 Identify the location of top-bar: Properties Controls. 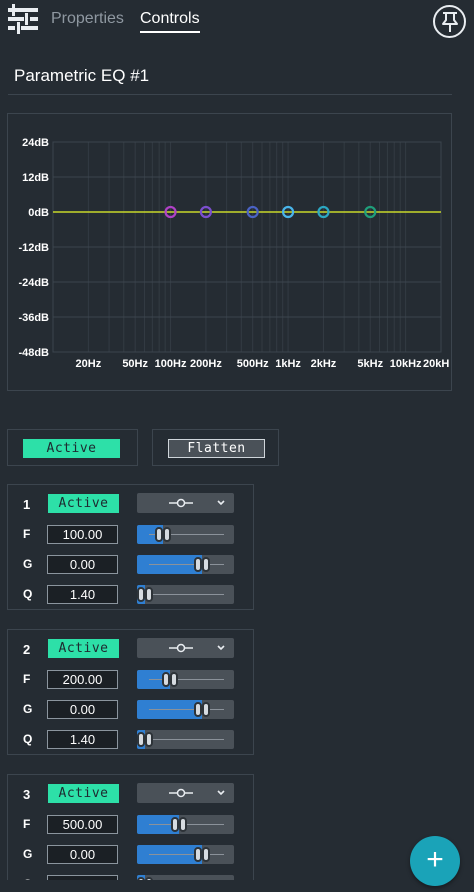
(237, 20).